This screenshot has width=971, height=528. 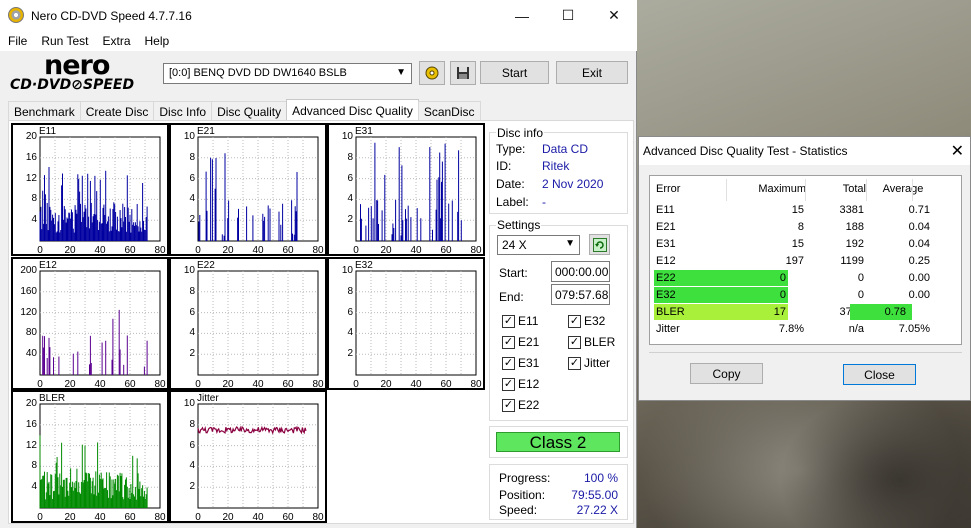 I want to click on checkbox-e32: ✓ E32, so click(x=586, y=321).